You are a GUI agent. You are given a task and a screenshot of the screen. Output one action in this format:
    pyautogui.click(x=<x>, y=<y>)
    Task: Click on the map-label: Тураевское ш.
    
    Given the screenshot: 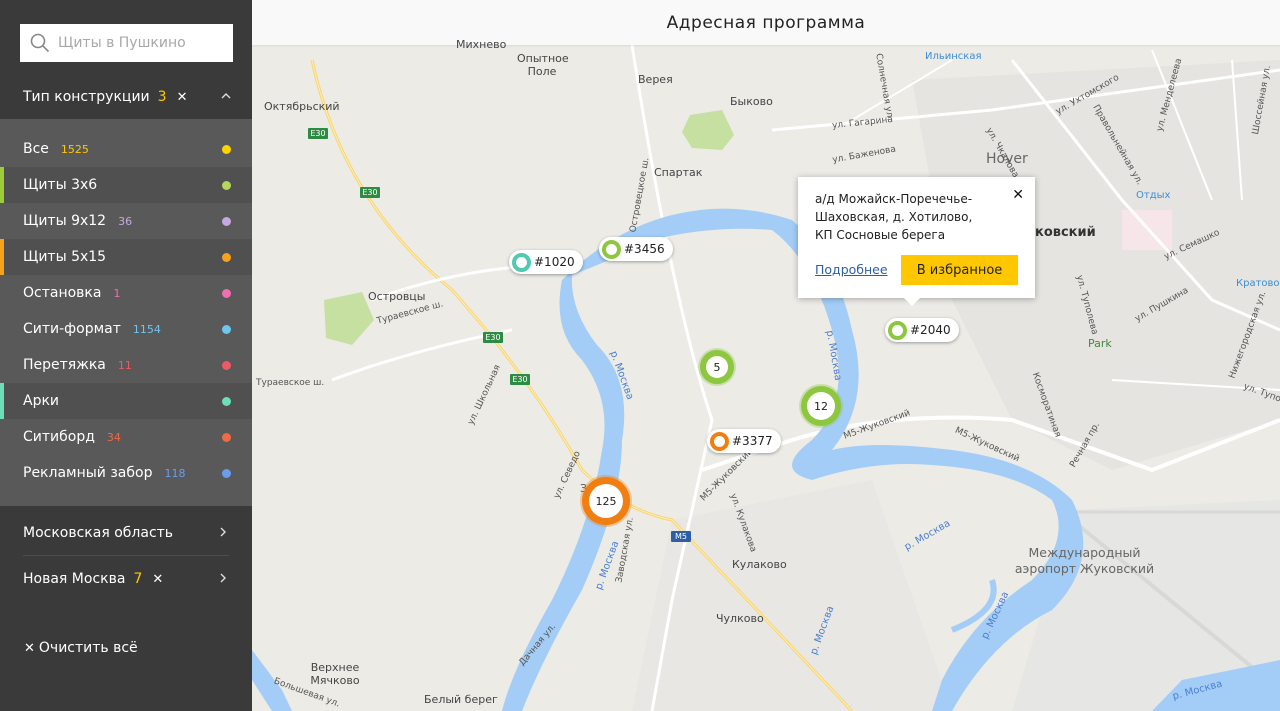 What is the action you would take?
    pyautogui.click(x=290, y=383)
    